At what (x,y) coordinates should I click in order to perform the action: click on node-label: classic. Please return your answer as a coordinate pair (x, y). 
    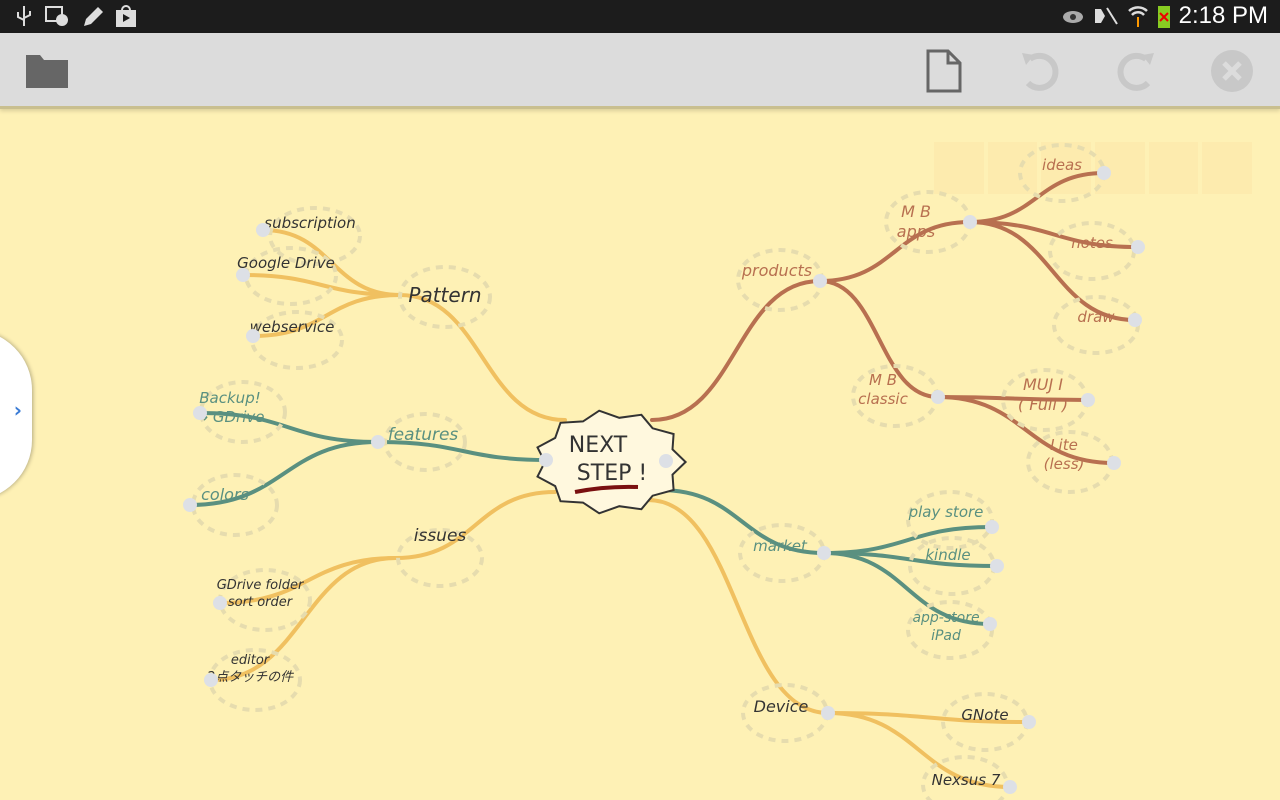
    Looking at the image, I should click on (883, 399).